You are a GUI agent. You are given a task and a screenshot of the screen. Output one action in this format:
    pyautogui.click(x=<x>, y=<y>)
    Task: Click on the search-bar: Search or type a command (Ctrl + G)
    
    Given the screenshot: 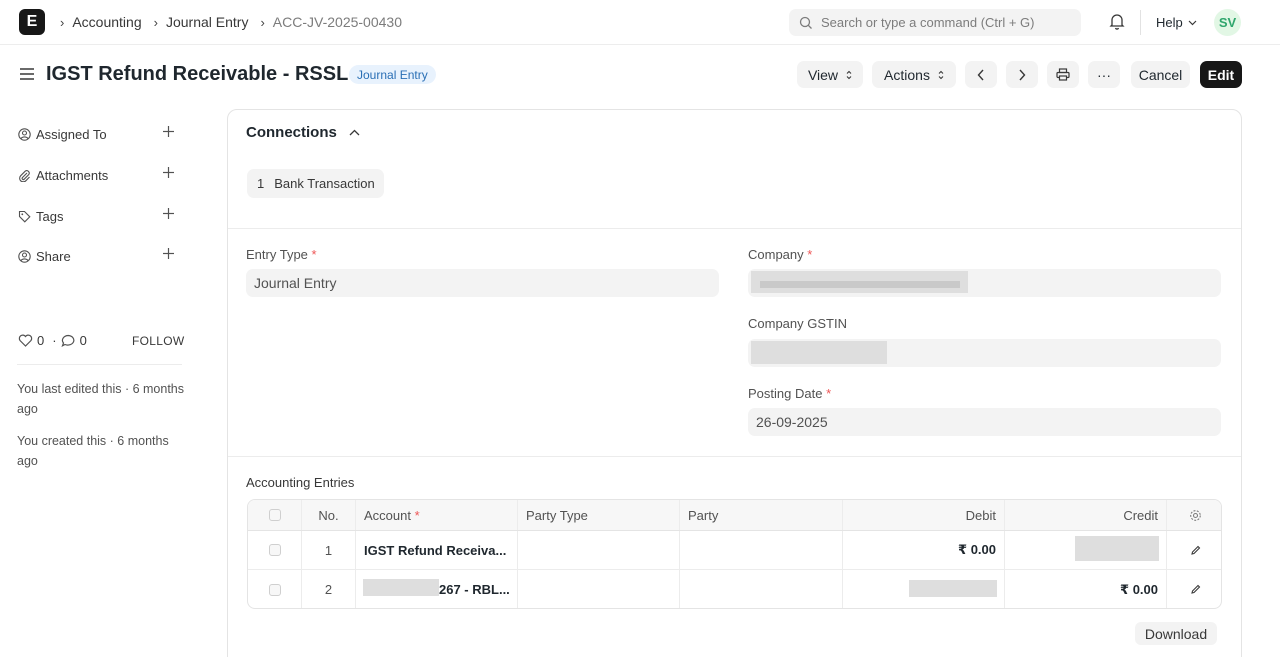 What is the action you would take?
    pyautogui.click(x=935, y=22)
    